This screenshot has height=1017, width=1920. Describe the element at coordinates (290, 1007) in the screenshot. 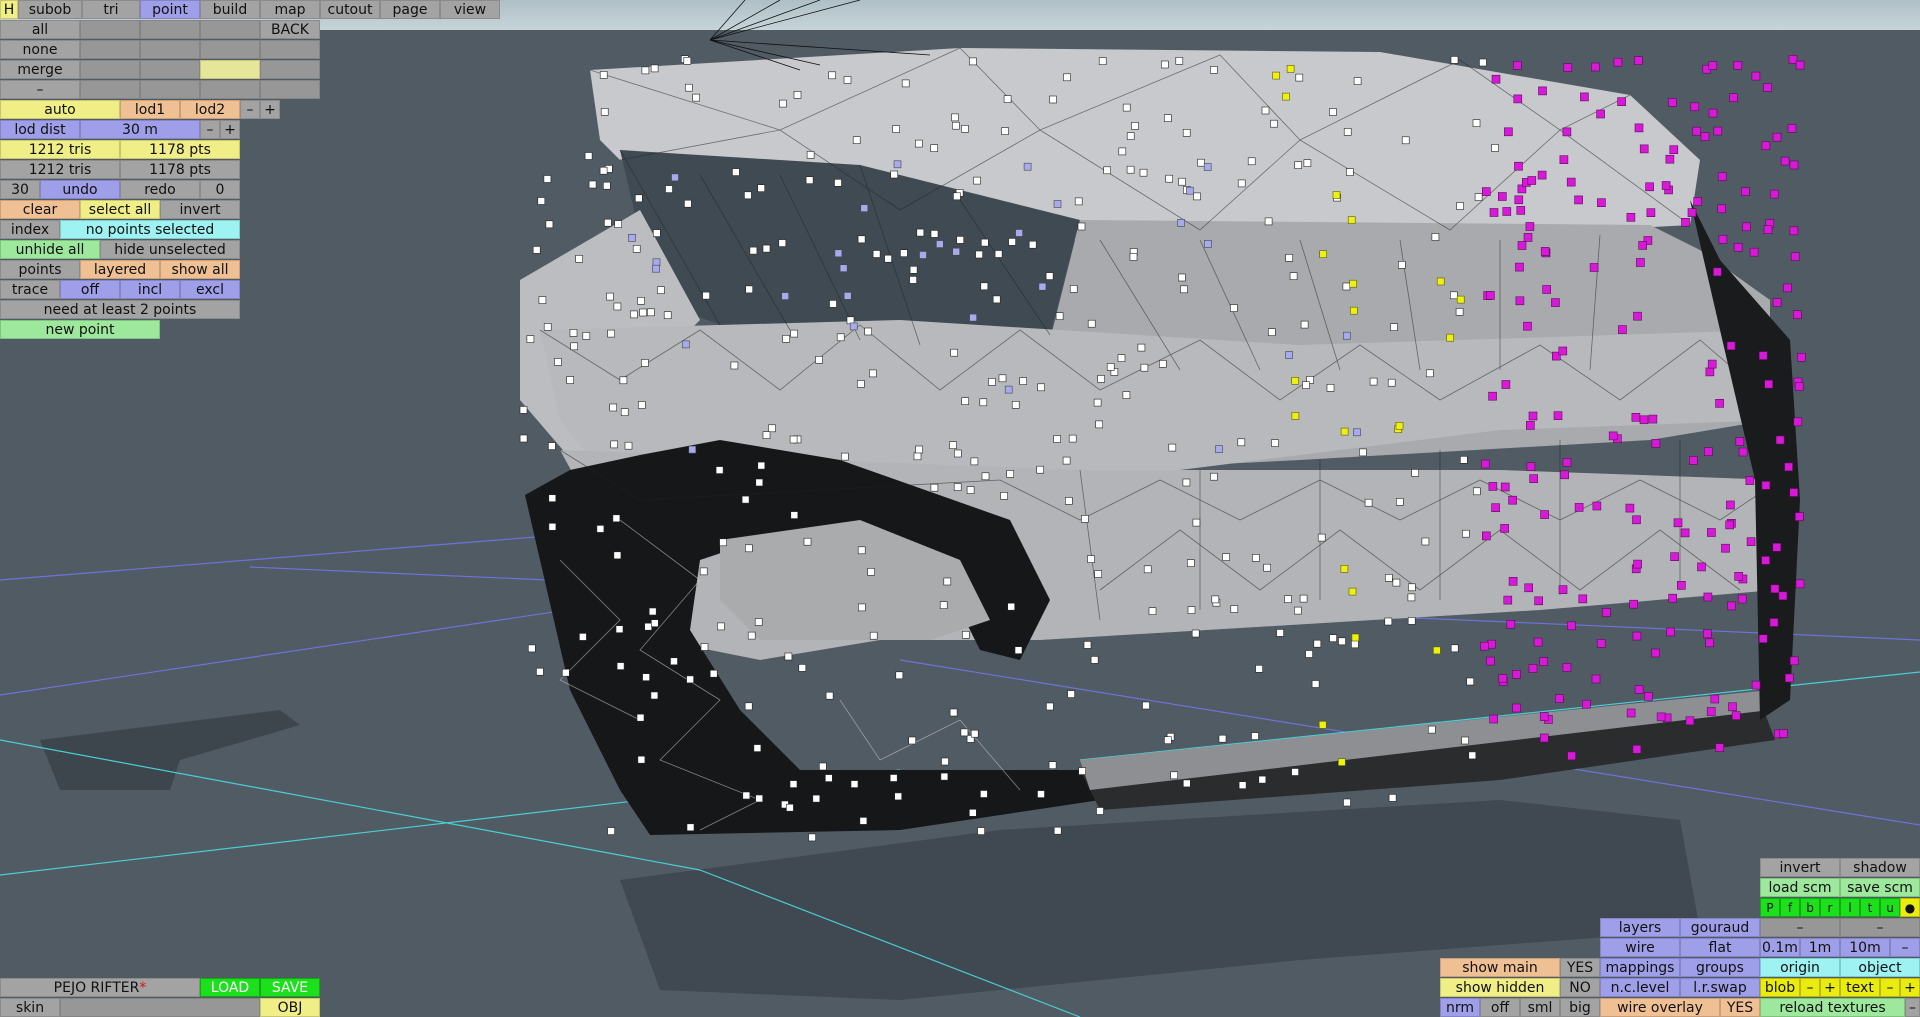

I see `obj-button: OBJ` at that location.